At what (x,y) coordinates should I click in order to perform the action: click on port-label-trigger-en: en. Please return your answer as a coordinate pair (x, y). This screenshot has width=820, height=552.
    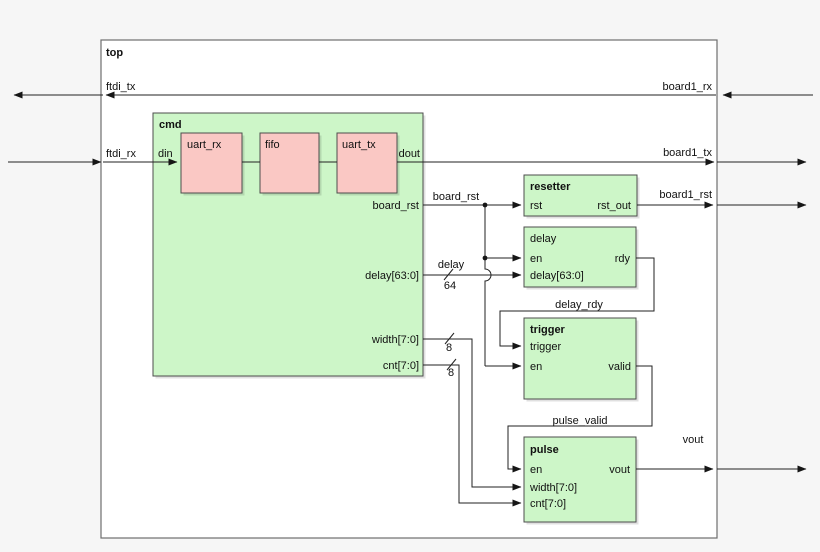
    Looking at the image, I should click on (536, 367).